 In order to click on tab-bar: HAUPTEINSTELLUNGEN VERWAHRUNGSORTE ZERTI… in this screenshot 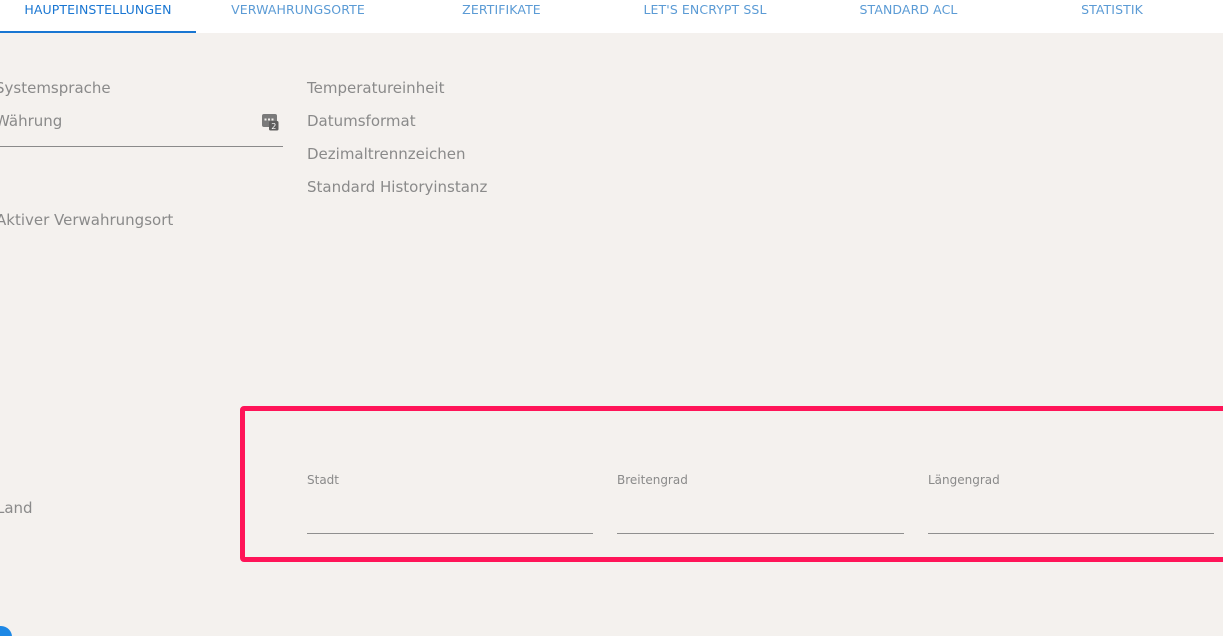, I will do `click(611, 16)`.